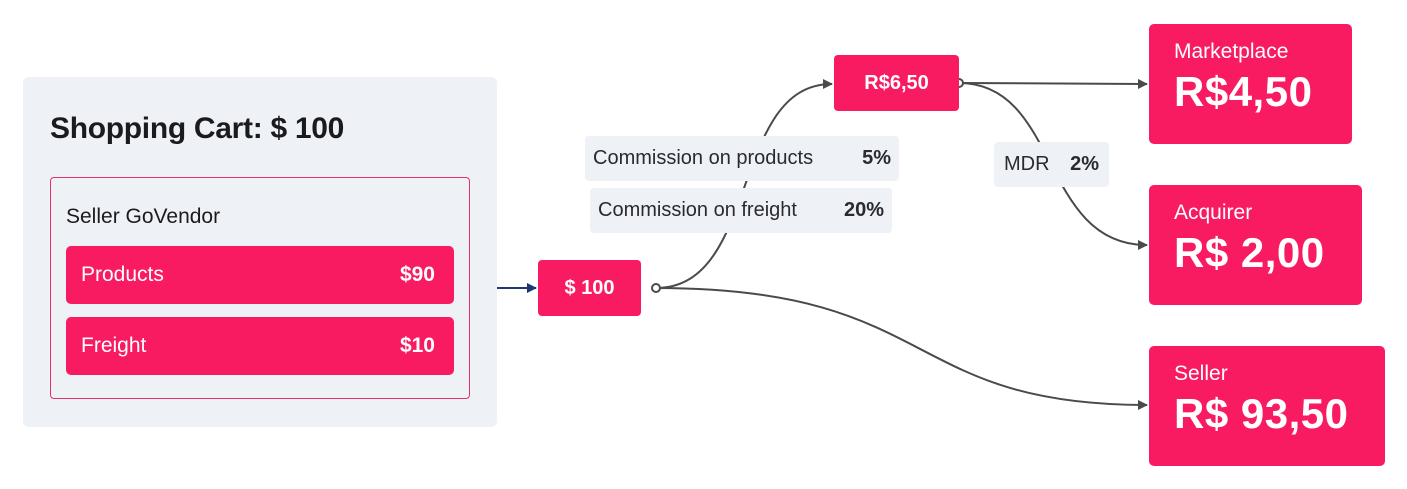 The width and height of the screenshot is (1407, 489). Describe the element at coordinates (1084, 164) in the screenshot. I see `mdr-value: 2%` at that location.